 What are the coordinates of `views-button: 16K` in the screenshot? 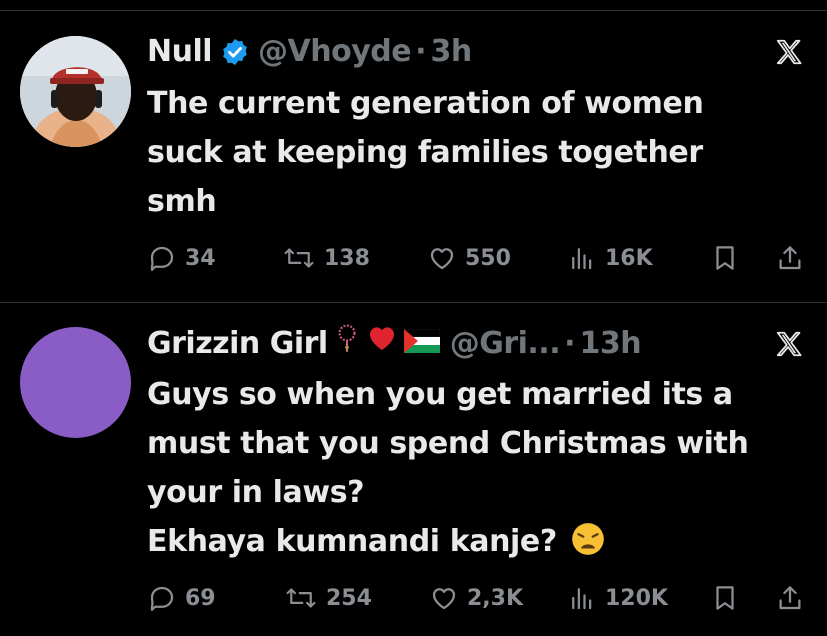 It's located at (610, 258).